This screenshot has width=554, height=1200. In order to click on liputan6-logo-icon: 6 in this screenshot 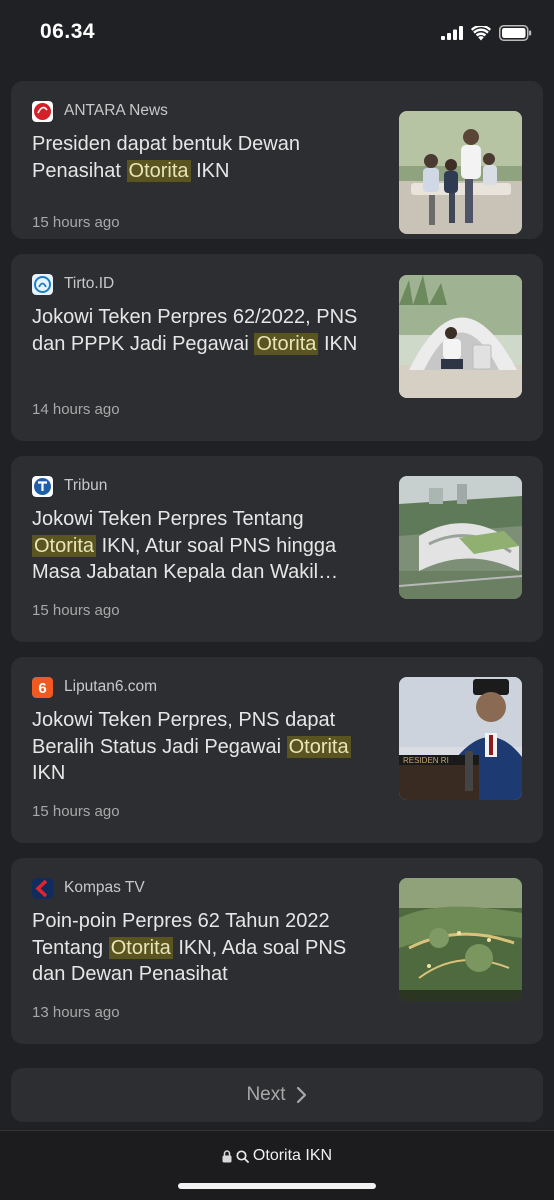, I will do `click(42, 687)`.